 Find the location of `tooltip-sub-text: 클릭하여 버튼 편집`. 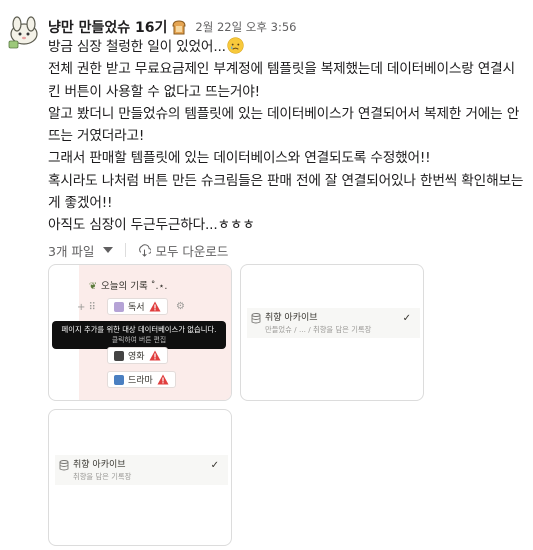

tooltip-sub-text: 클릭하여 버튼 편집 is located at coordinates (139, 340).